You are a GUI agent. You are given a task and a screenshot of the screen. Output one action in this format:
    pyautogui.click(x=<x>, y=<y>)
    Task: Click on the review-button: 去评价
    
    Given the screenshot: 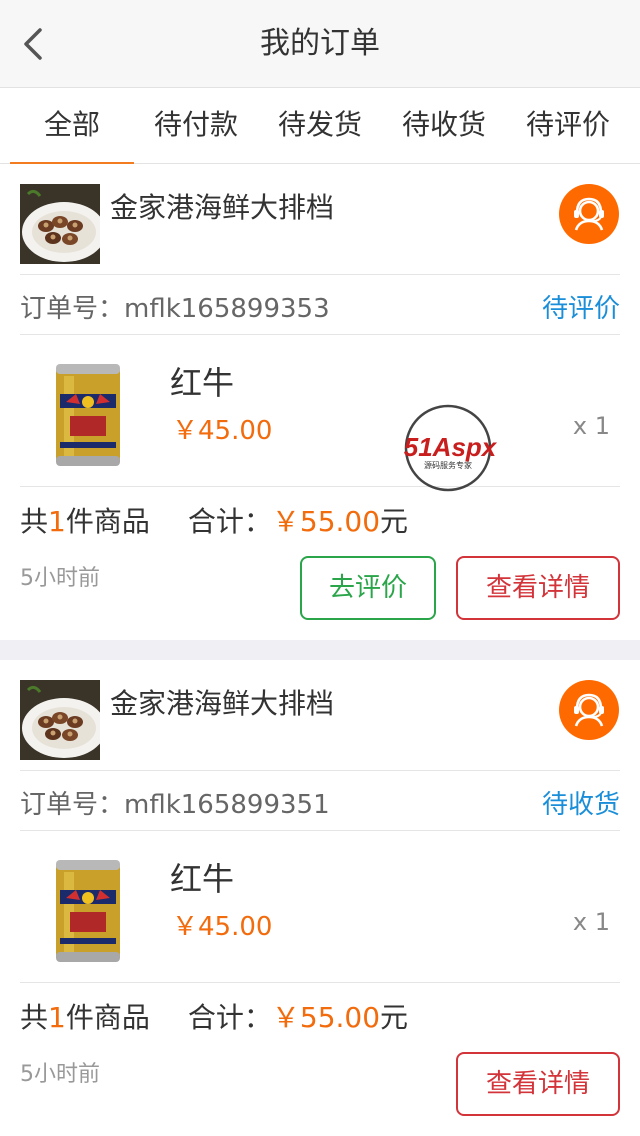 What is the action you would take?
    pyautogui.click(x=368, y=588)
    